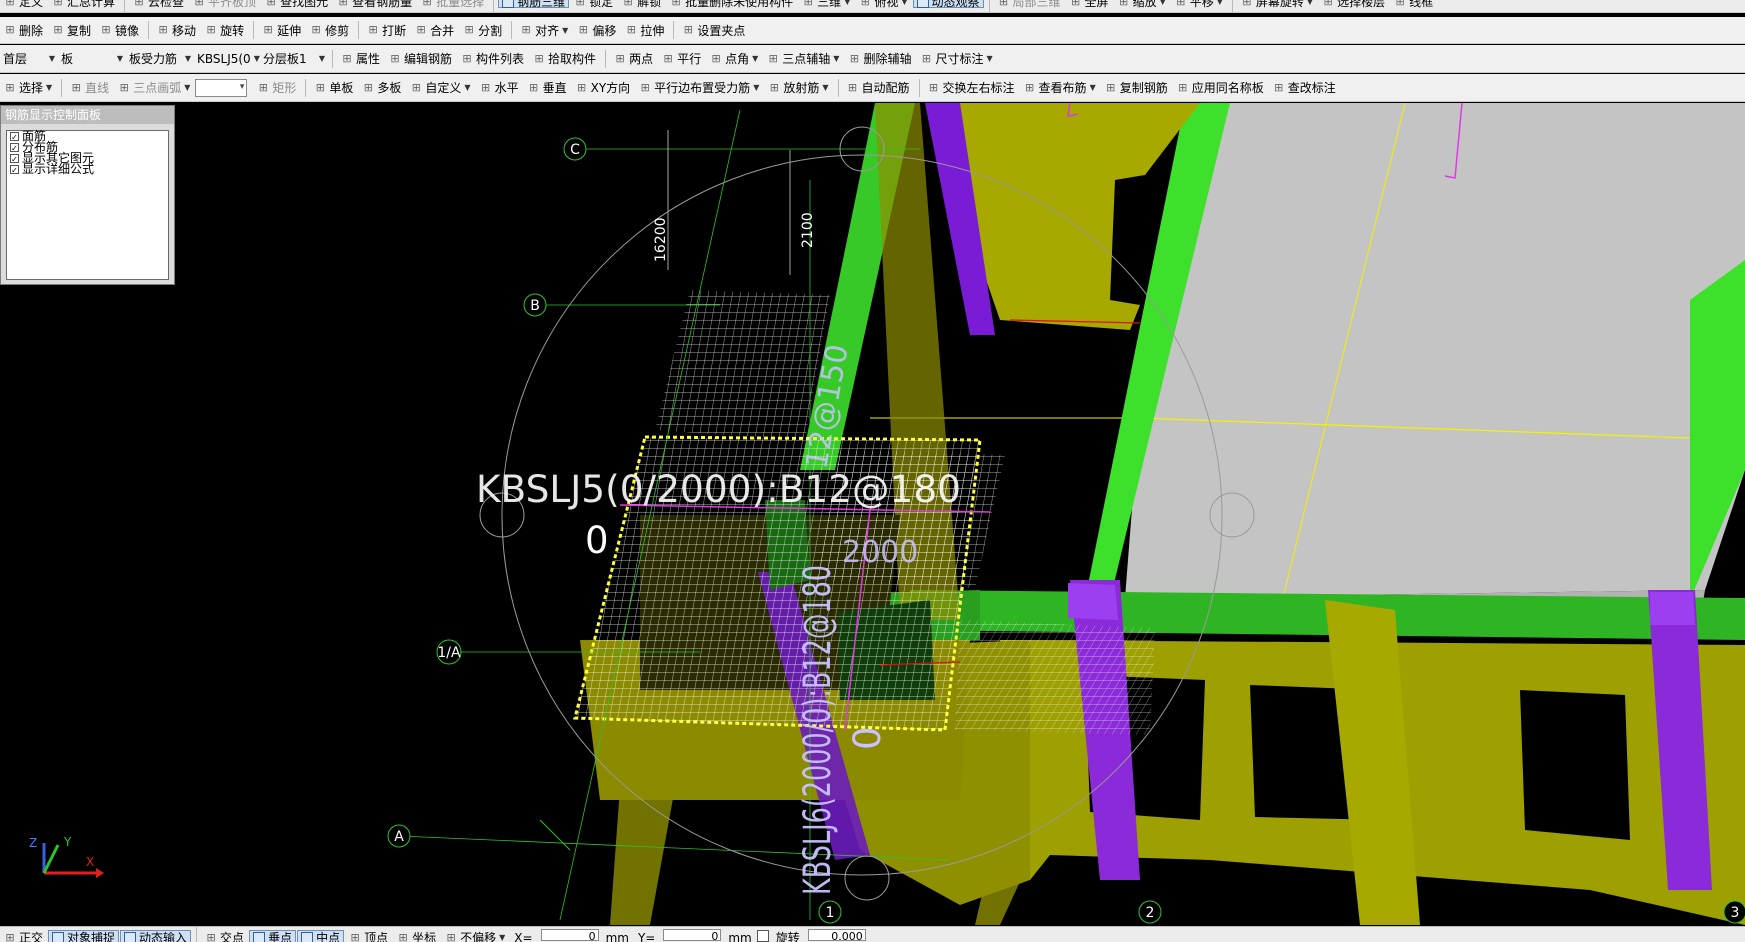 The width and height of the screenshot is (1745, 942). What do you see at coordinates (320, 936) in the screenshot?
I see `status-toggle: 中点` at bounding box center [320, 936].